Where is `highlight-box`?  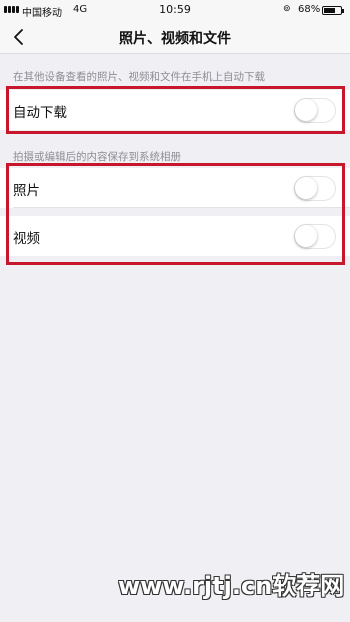 highlight-box is located at coordinates (175, 110).